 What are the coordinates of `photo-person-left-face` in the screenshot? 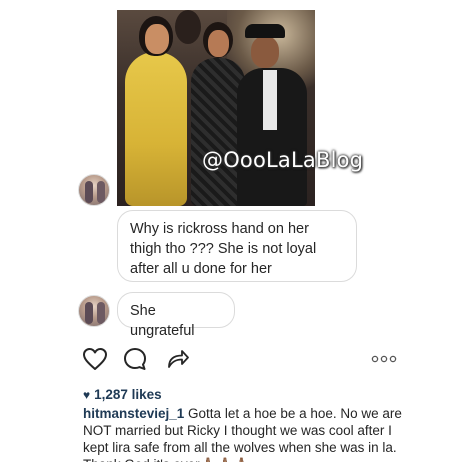 It's located at (157, 39).